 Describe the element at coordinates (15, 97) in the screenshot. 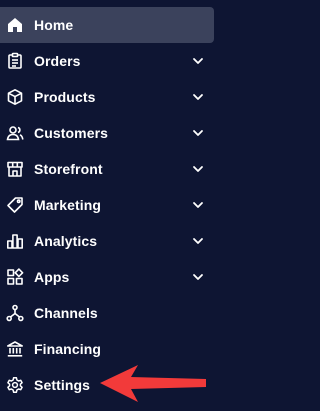

I see `box-icon` at that location.